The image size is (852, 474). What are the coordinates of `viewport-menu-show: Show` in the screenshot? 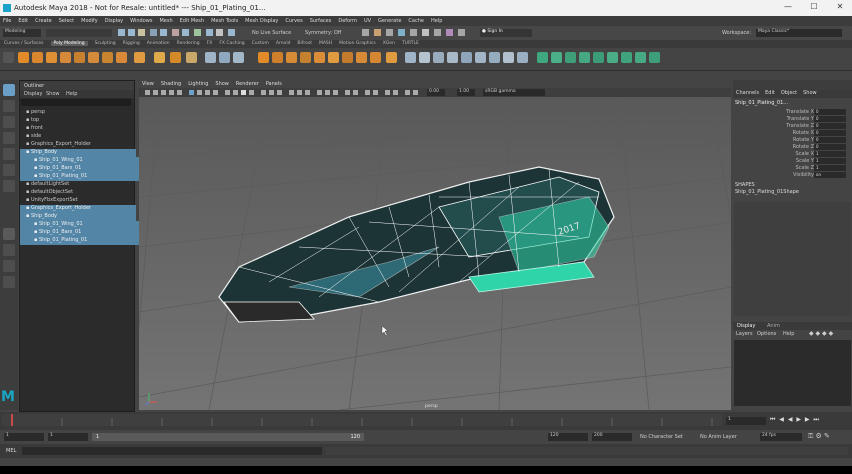 It's located at (222, 84).